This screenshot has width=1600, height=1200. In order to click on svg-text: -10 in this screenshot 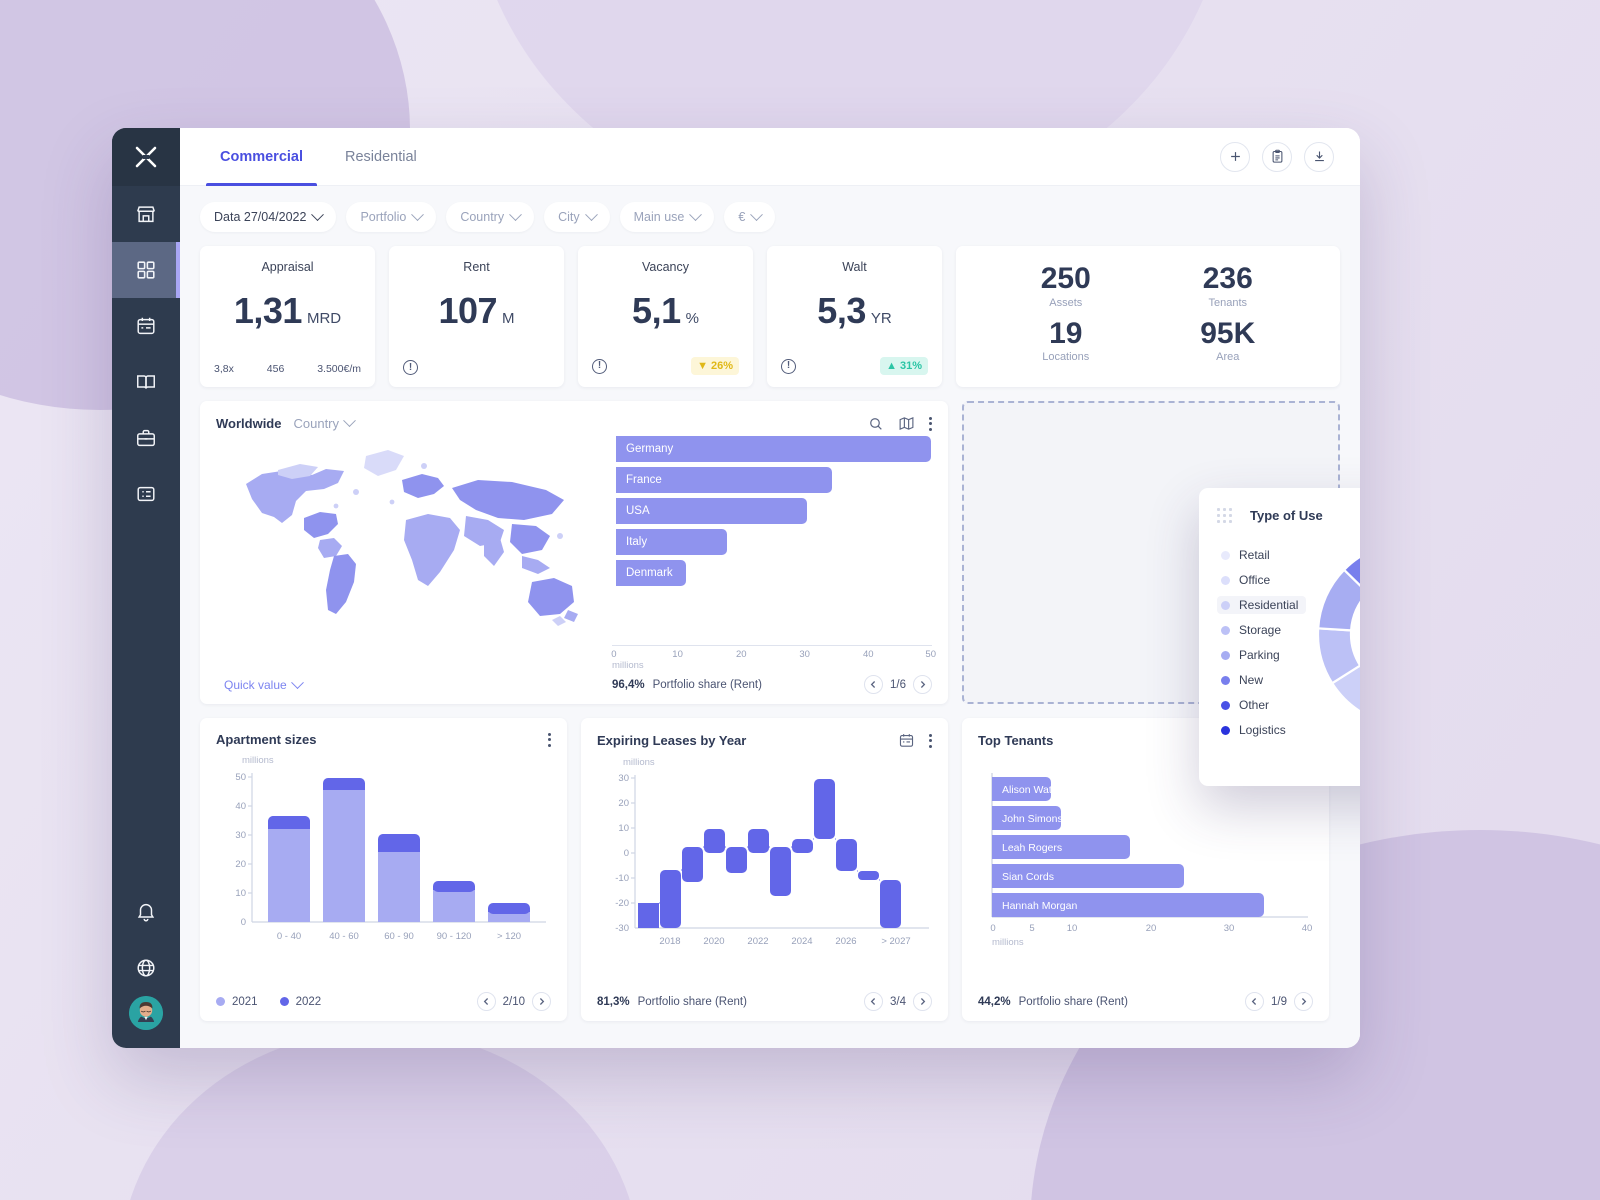, I will do `click(622, 878)`.